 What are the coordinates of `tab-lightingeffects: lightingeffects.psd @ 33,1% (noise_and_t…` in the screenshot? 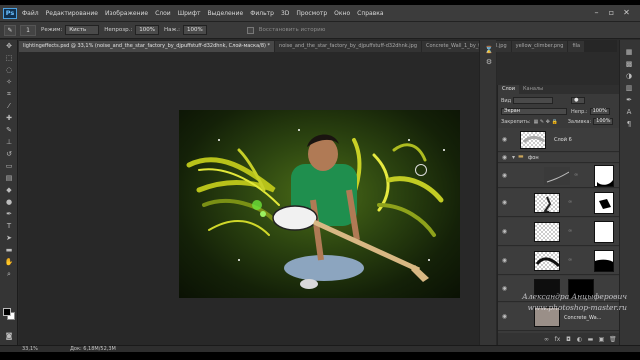 It's located at (147, 46).